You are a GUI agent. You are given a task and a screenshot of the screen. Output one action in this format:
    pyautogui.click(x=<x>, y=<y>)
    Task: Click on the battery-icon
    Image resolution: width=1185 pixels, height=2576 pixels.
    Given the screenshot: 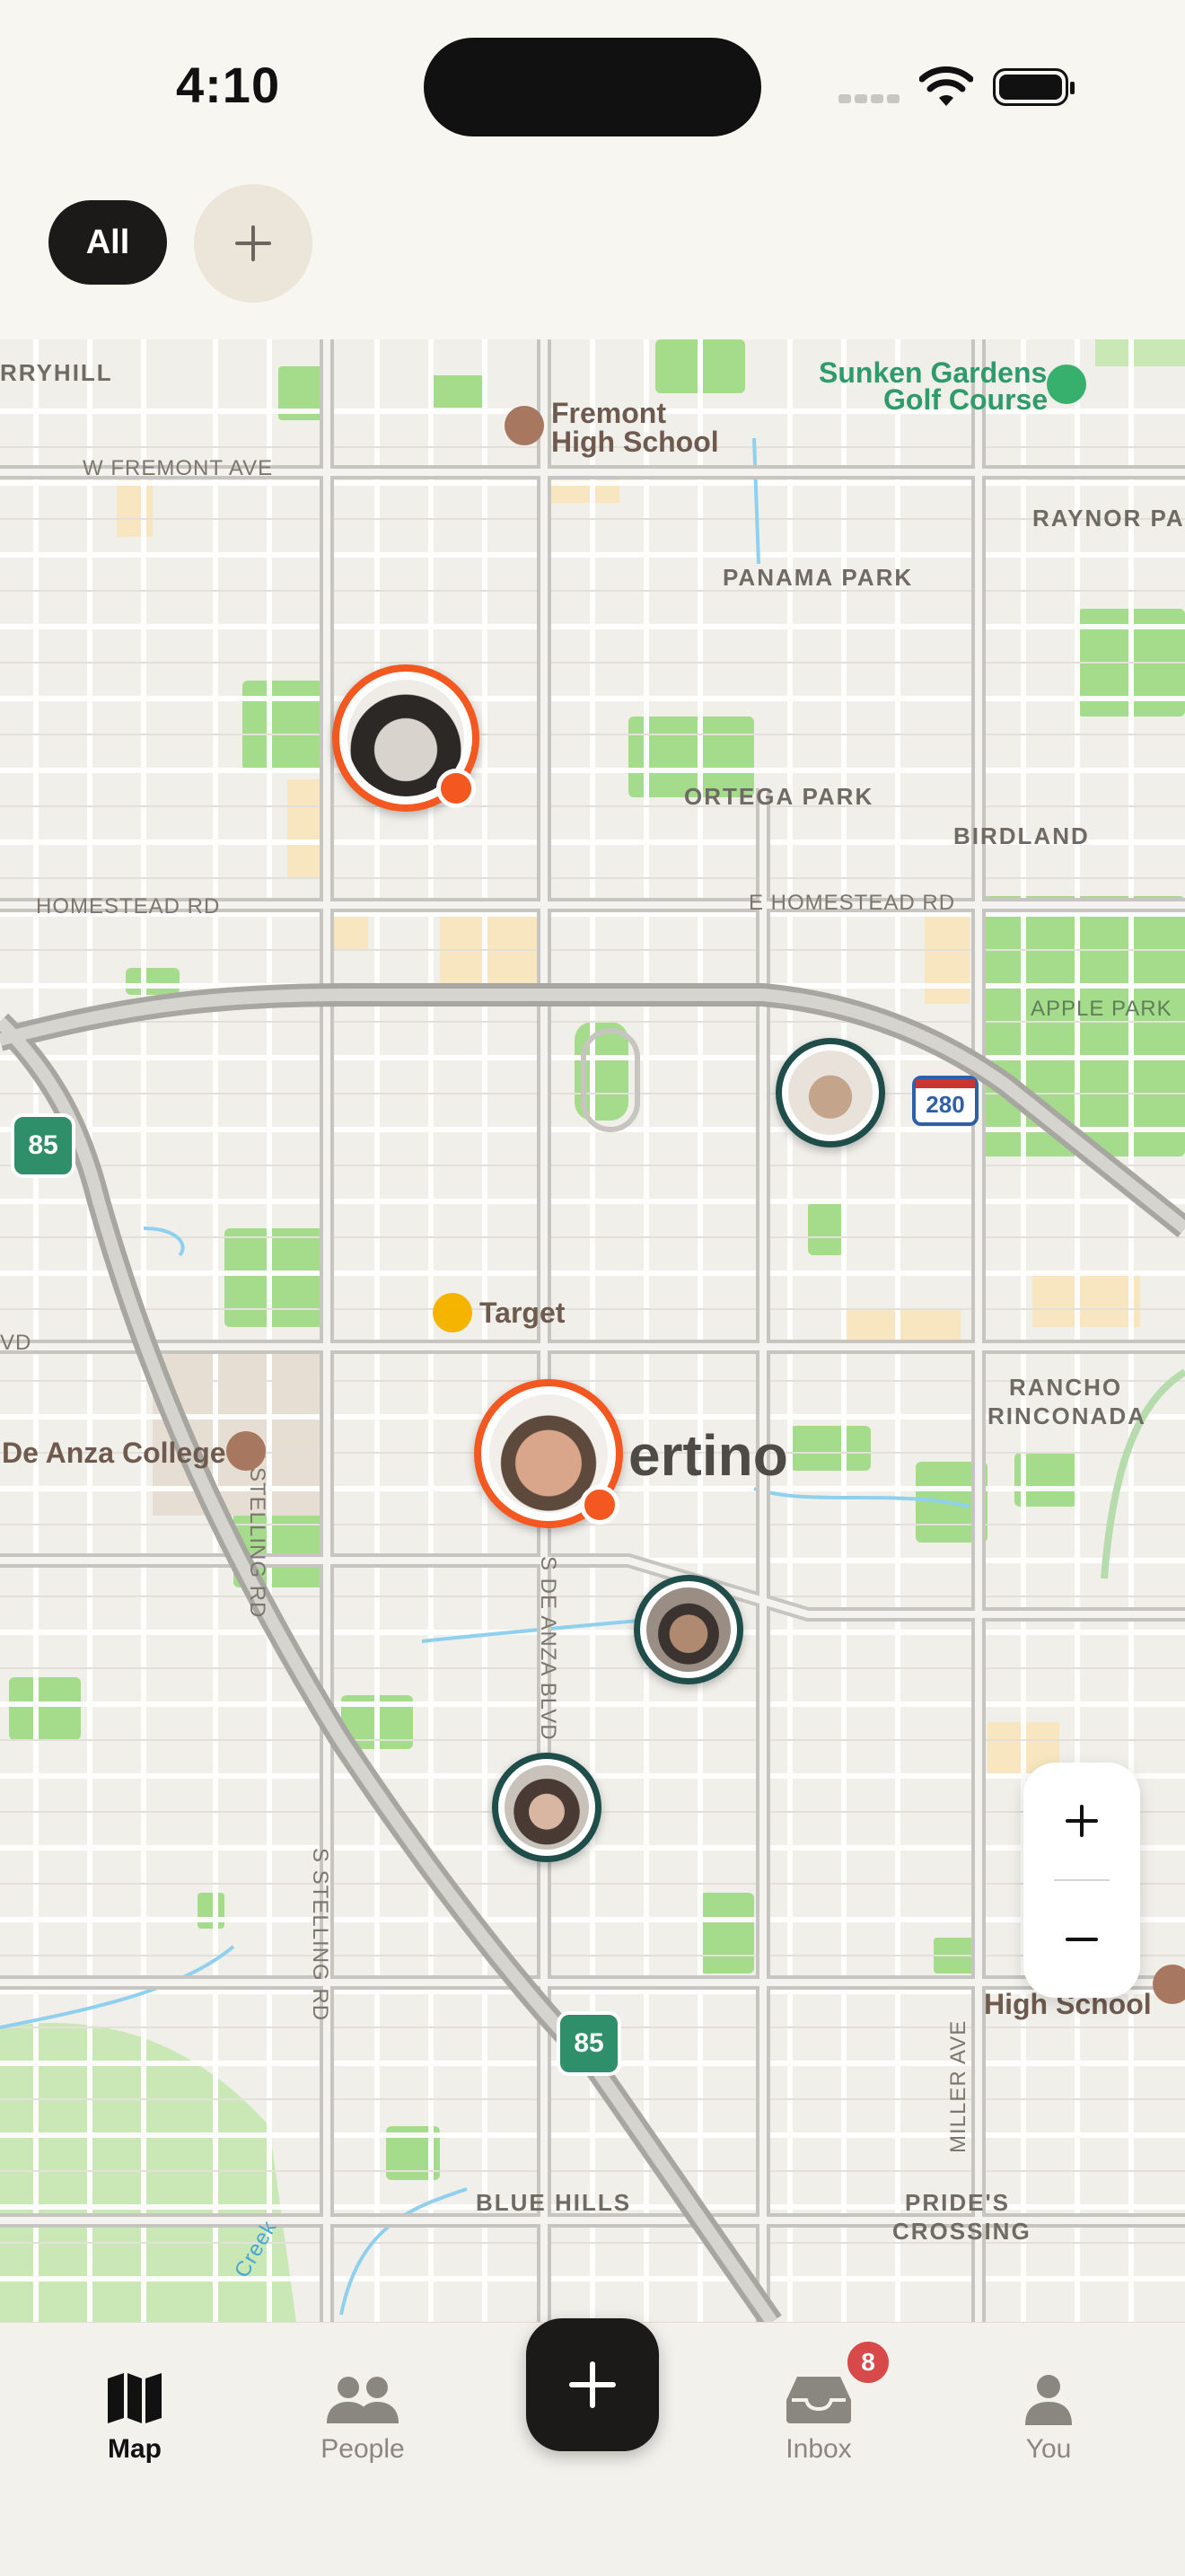 What is the action you would take?
    pyautogui.click(x=1034, y=87)
    